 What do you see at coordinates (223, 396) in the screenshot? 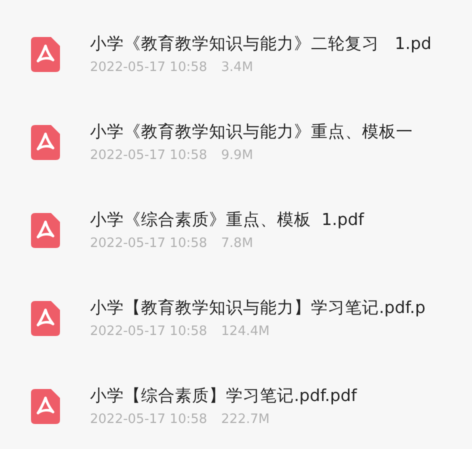
I see `file-name: 小学【综合素质】学习笔记.pdf.pdf` at bounding box center [223, 396].